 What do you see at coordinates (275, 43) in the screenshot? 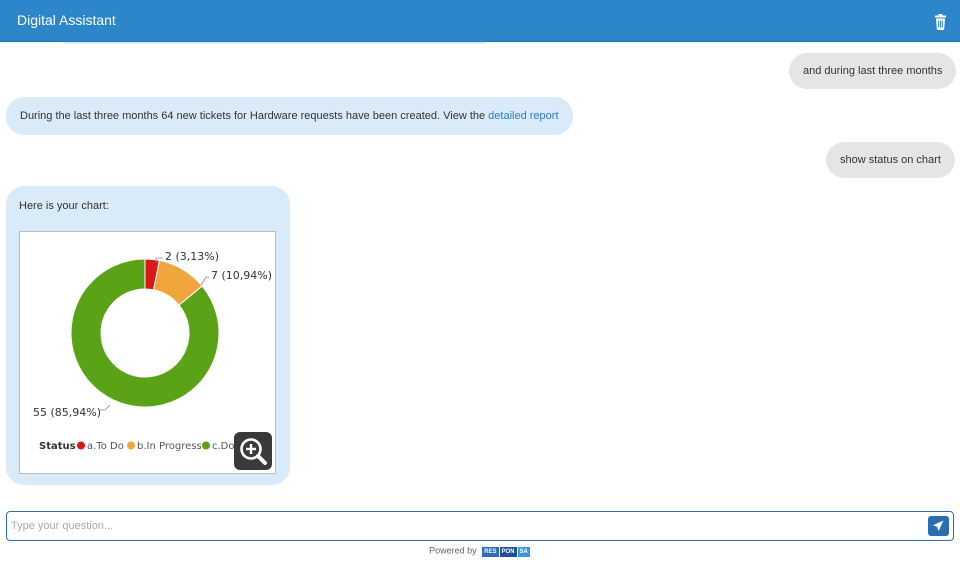
I see `previous-message-edge` at bounding box center [275, 43].